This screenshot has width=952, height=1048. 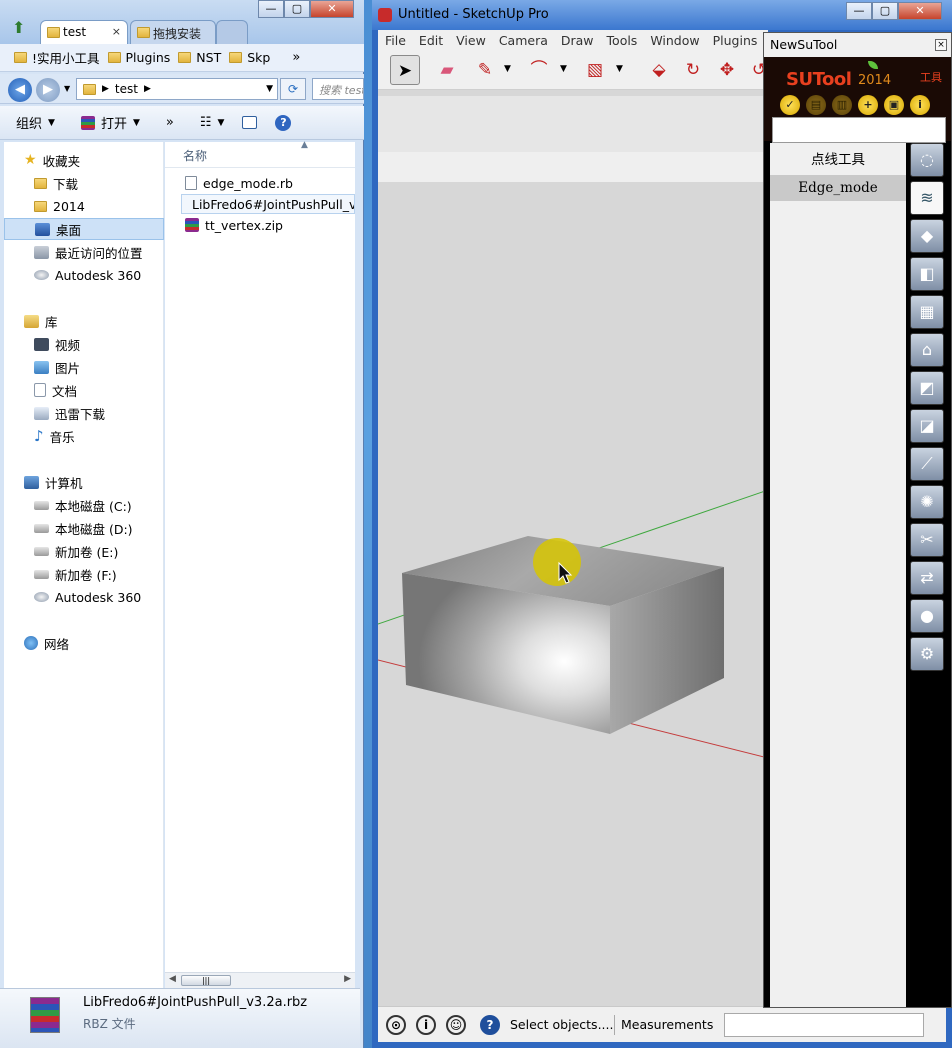 I want to click on move-tool-button: ✥, so click(x=727, y=70).